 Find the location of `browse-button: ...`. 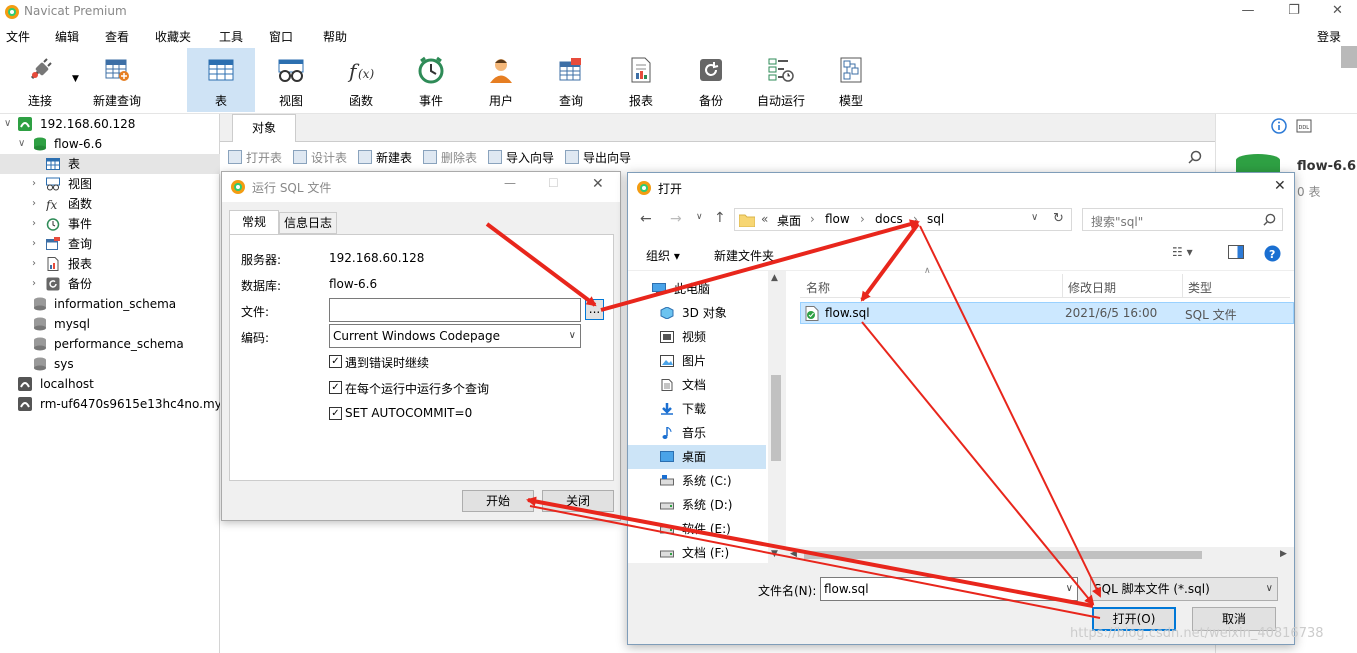

browse-button: ... is located at coordinates (594, 309).